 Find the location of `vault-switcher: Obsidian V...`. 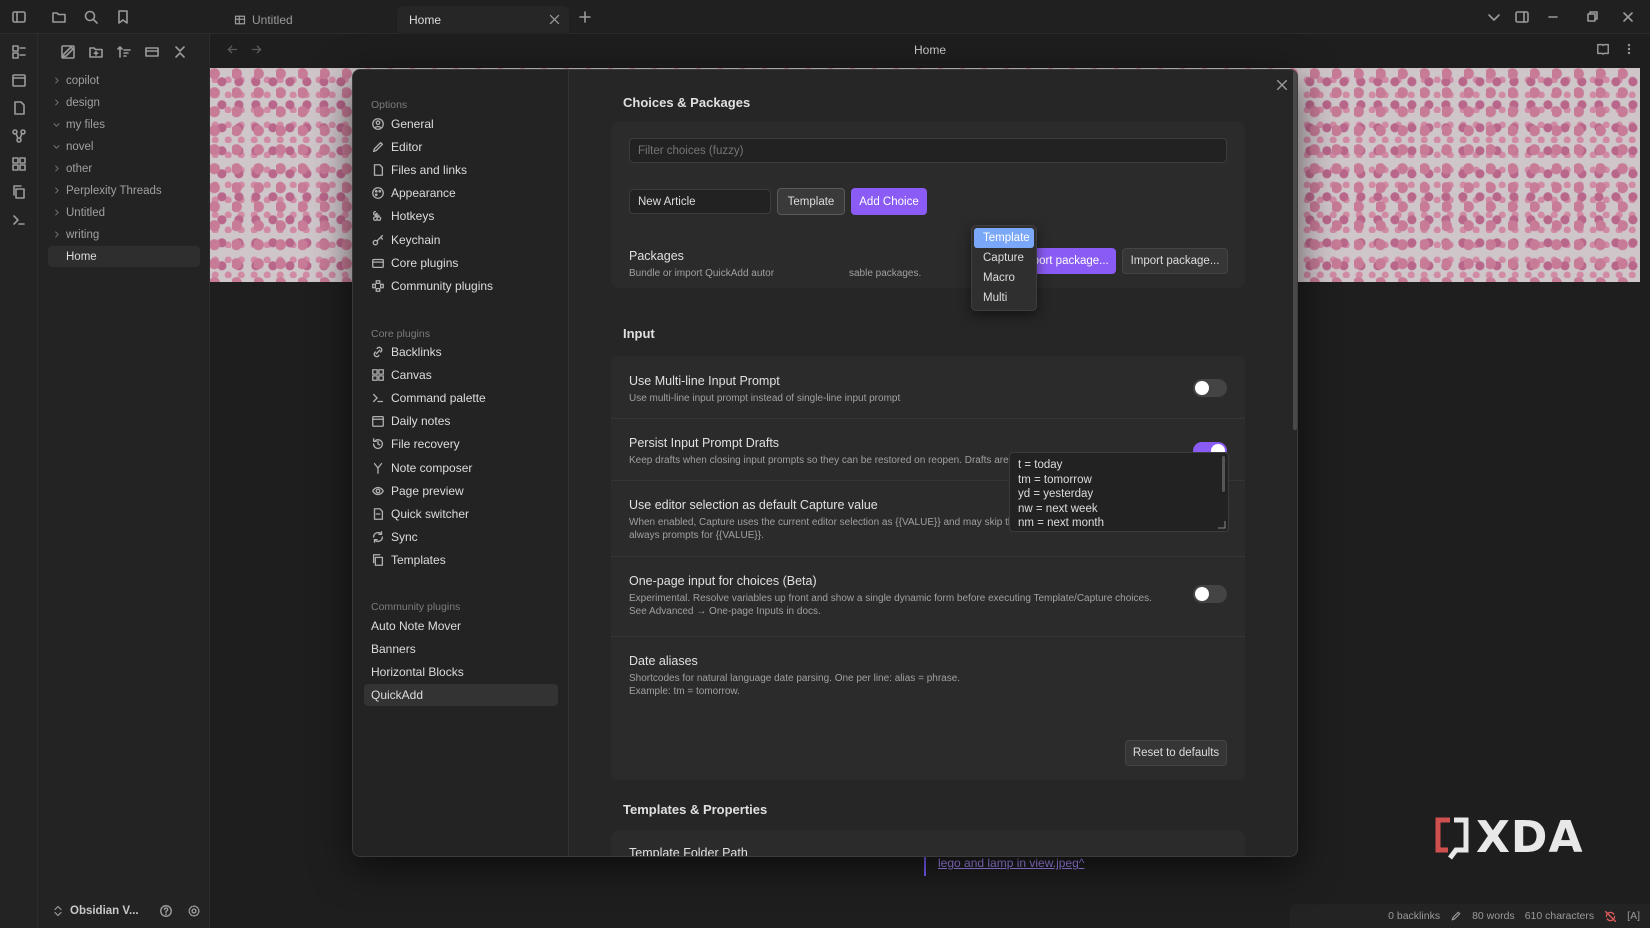

vault-switcher: Obsidian V... is located at coordinates (126, 911).